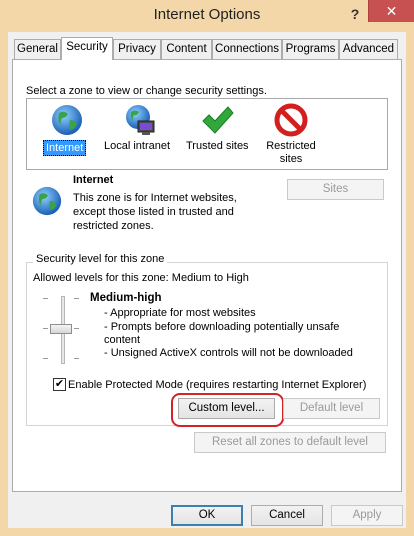  Describe the element at coordinates (368, 49) in the screenshot. I see `tab-advanced: Advanced` at that location.